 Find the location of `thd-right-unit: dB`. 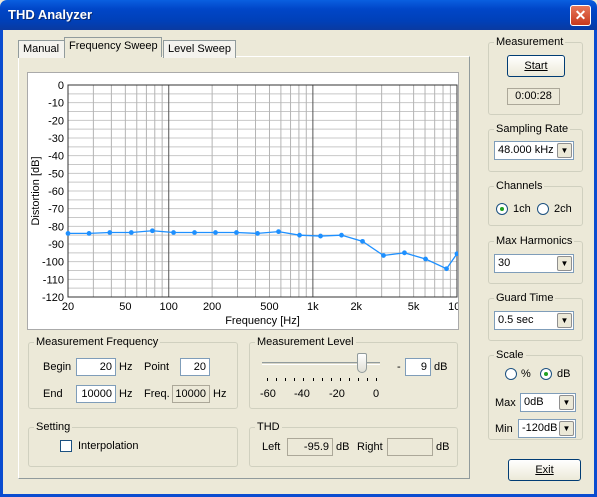

thd-right-unit: dB is located at coordinates (443, 447).